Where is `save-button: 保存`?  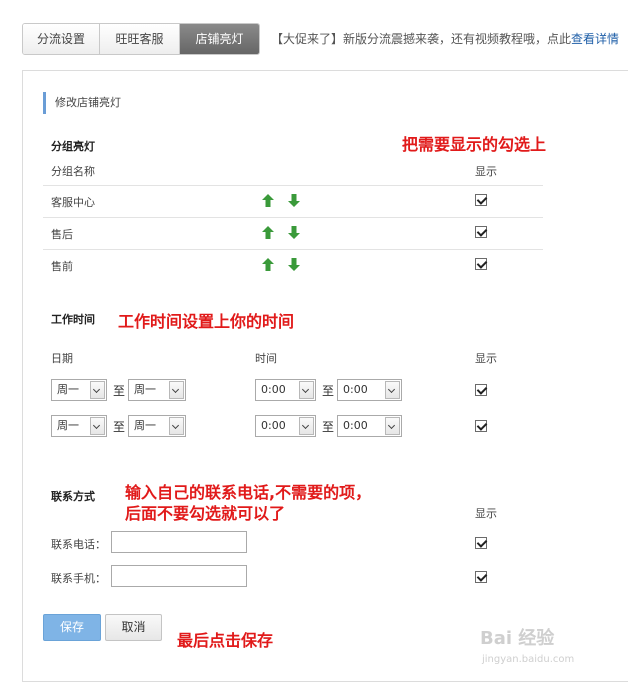 save-button: 保存 is located at coordinates (72, 627).